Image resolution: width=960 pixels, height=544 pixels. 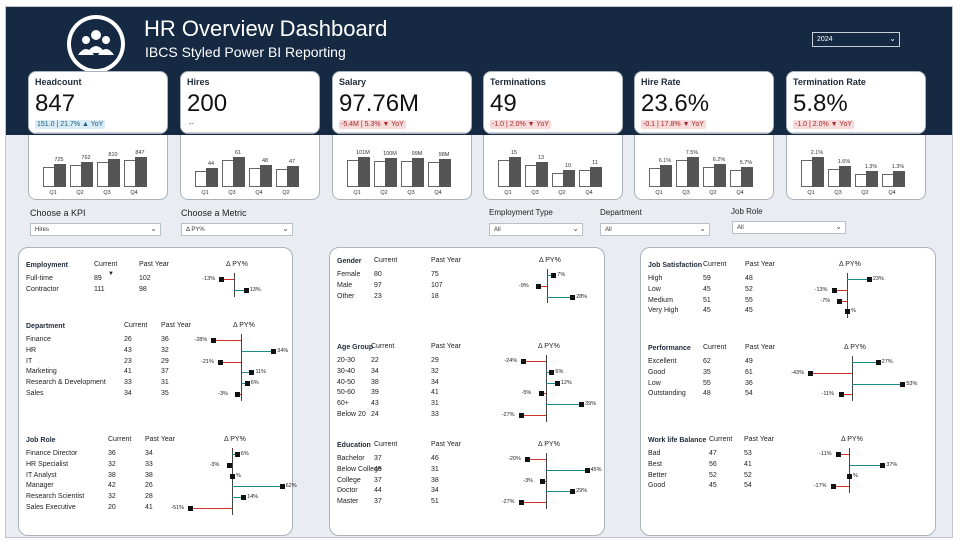 I want to click on table-row: Marketing 41 37, so click(x=133, y=373).